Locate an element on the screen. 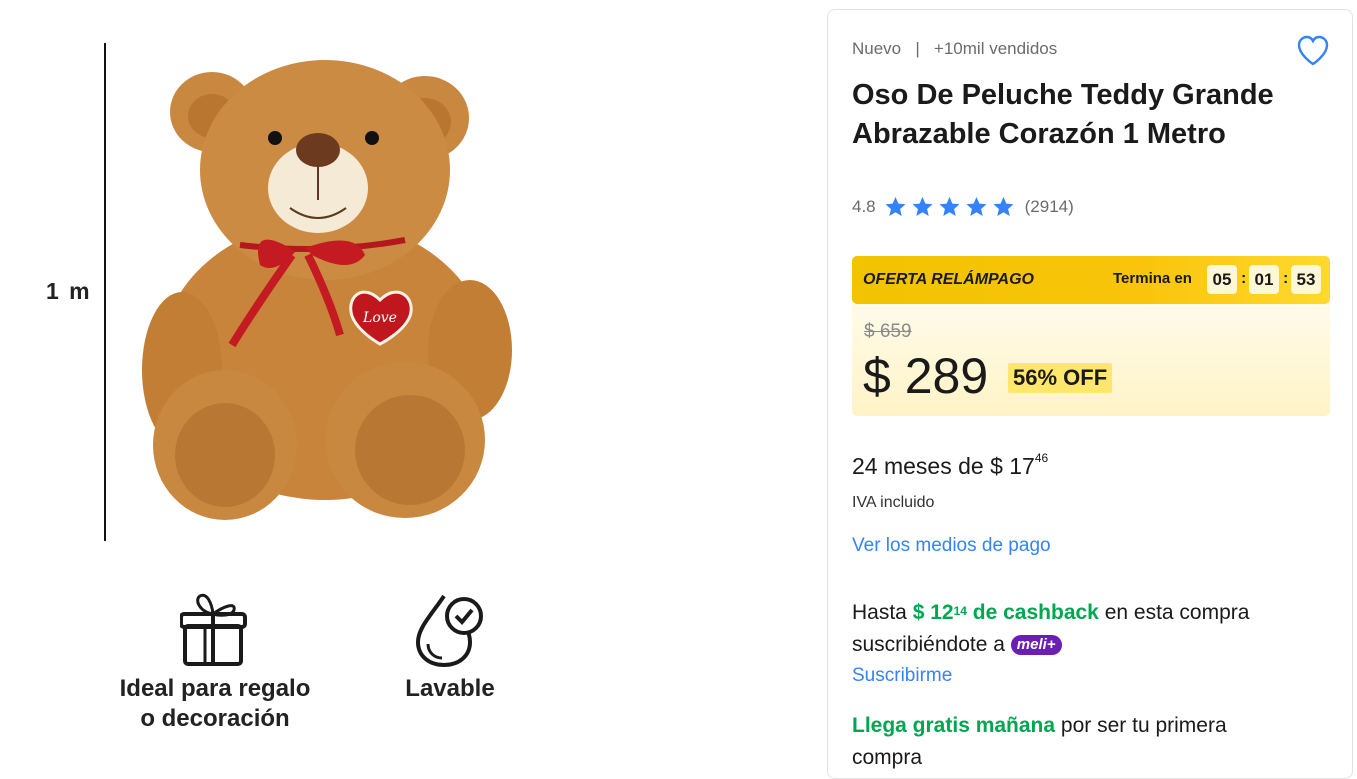 The image size is (1357, 779). cashback-cents: 14 is located at coordinates (960, 611).